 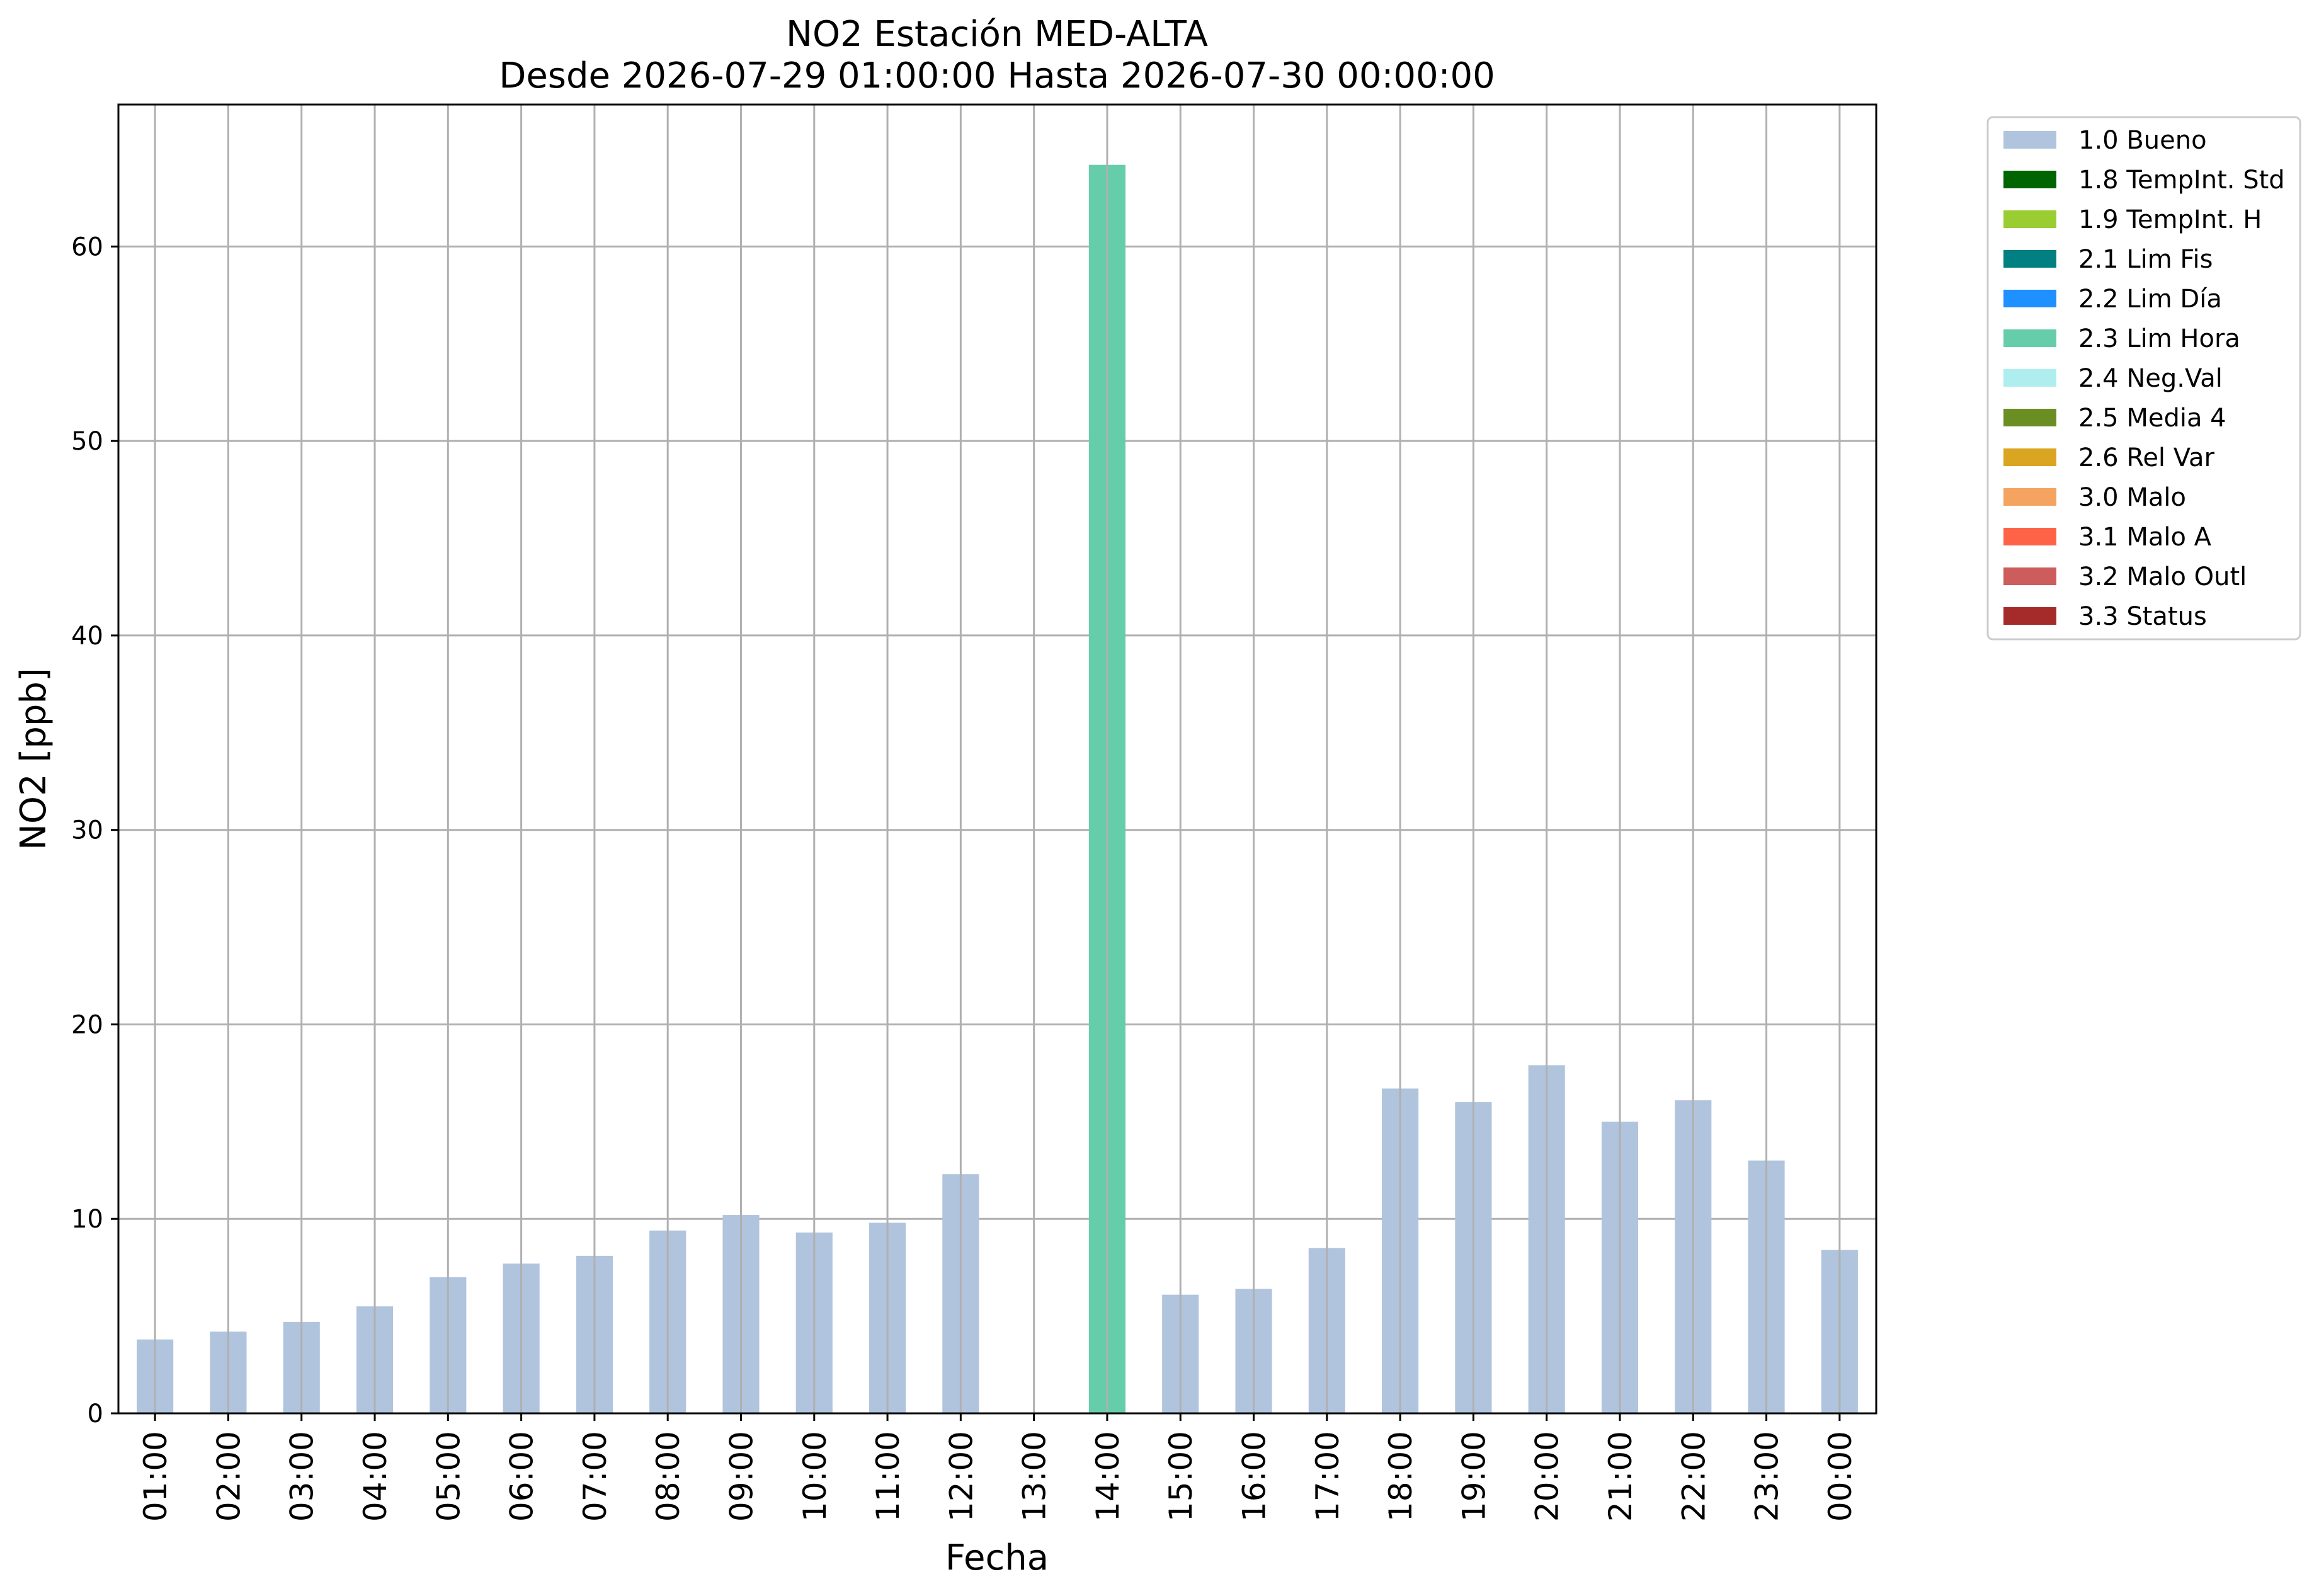 What do you see at coordinates (87, 1219) in the screenshot?
I see `y-tick-label: 10` at bounding box center [87, 1219].